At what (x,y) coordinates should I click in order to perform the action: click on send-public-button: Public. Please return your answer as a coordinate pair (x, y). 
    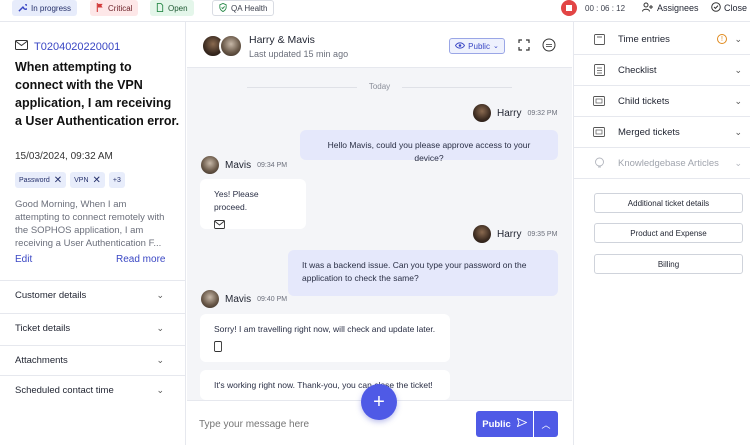
    Looking at the image, I should click on (504, 424).